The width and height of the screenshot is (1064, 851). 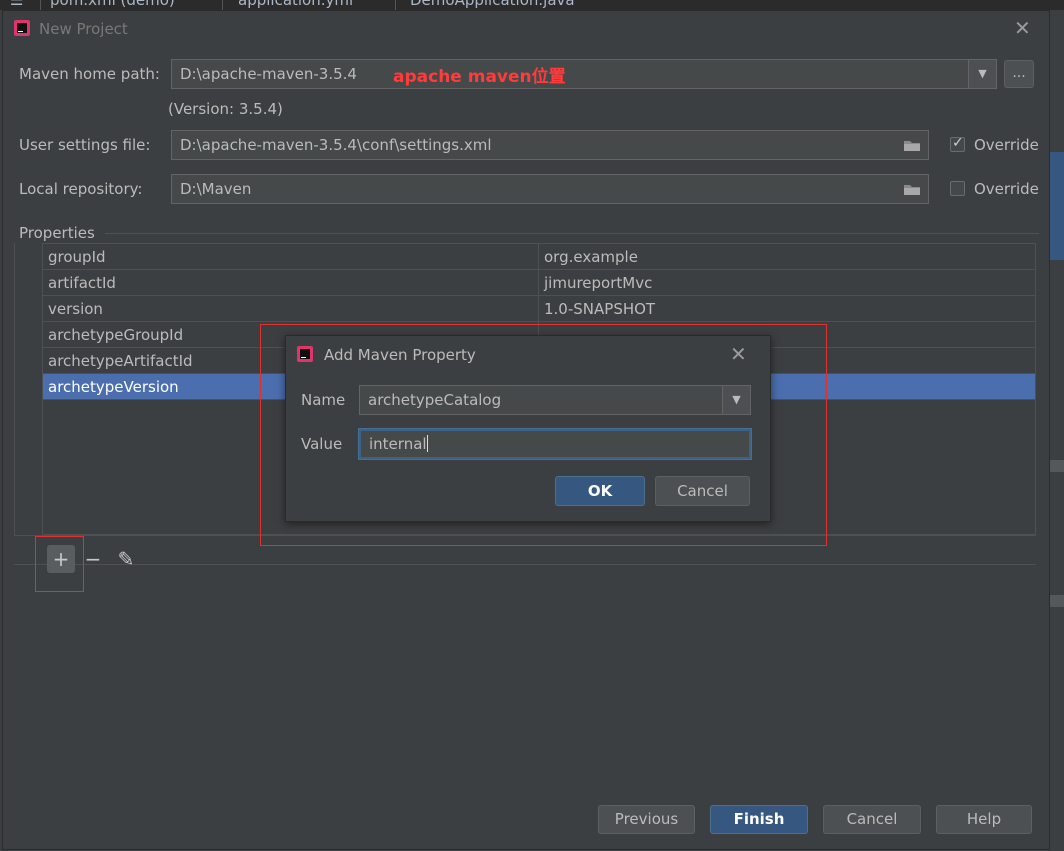 I want to click on window-title: New Project, so click(x=83, y=29).